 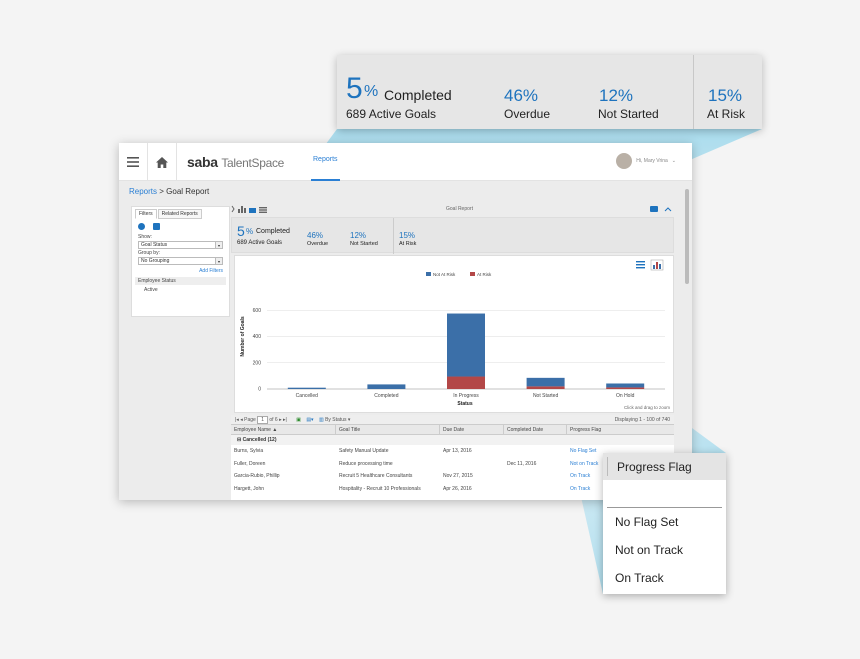 I want to click on chevron-down-icon: ▾, so click(x=349, y=420).